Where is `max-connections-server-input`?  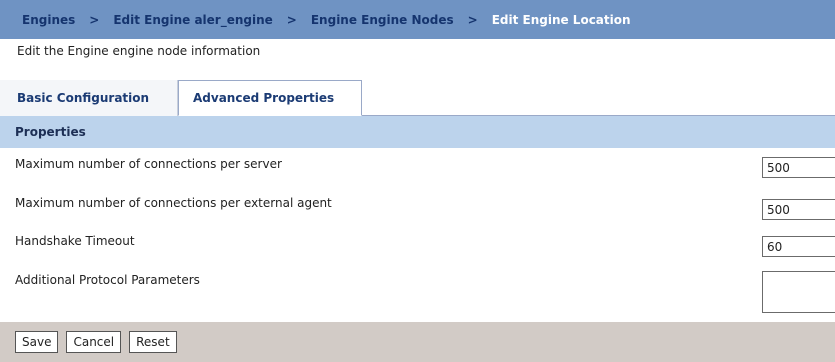
max-connections-server-input is located at coordinates (798, 167).